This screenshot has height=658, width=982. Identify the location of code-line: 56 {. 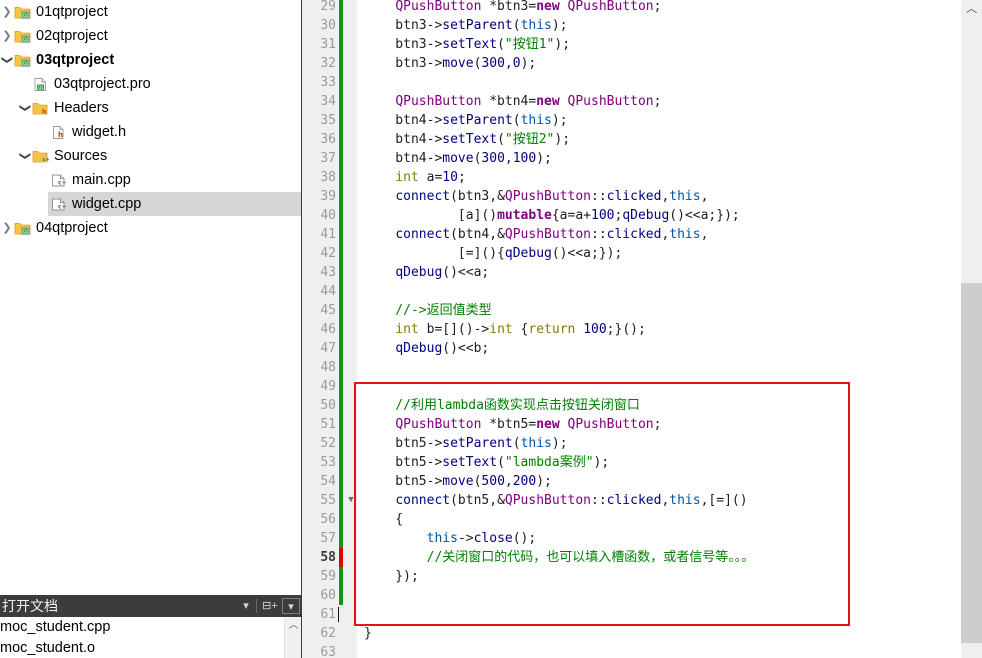
(628, 519).